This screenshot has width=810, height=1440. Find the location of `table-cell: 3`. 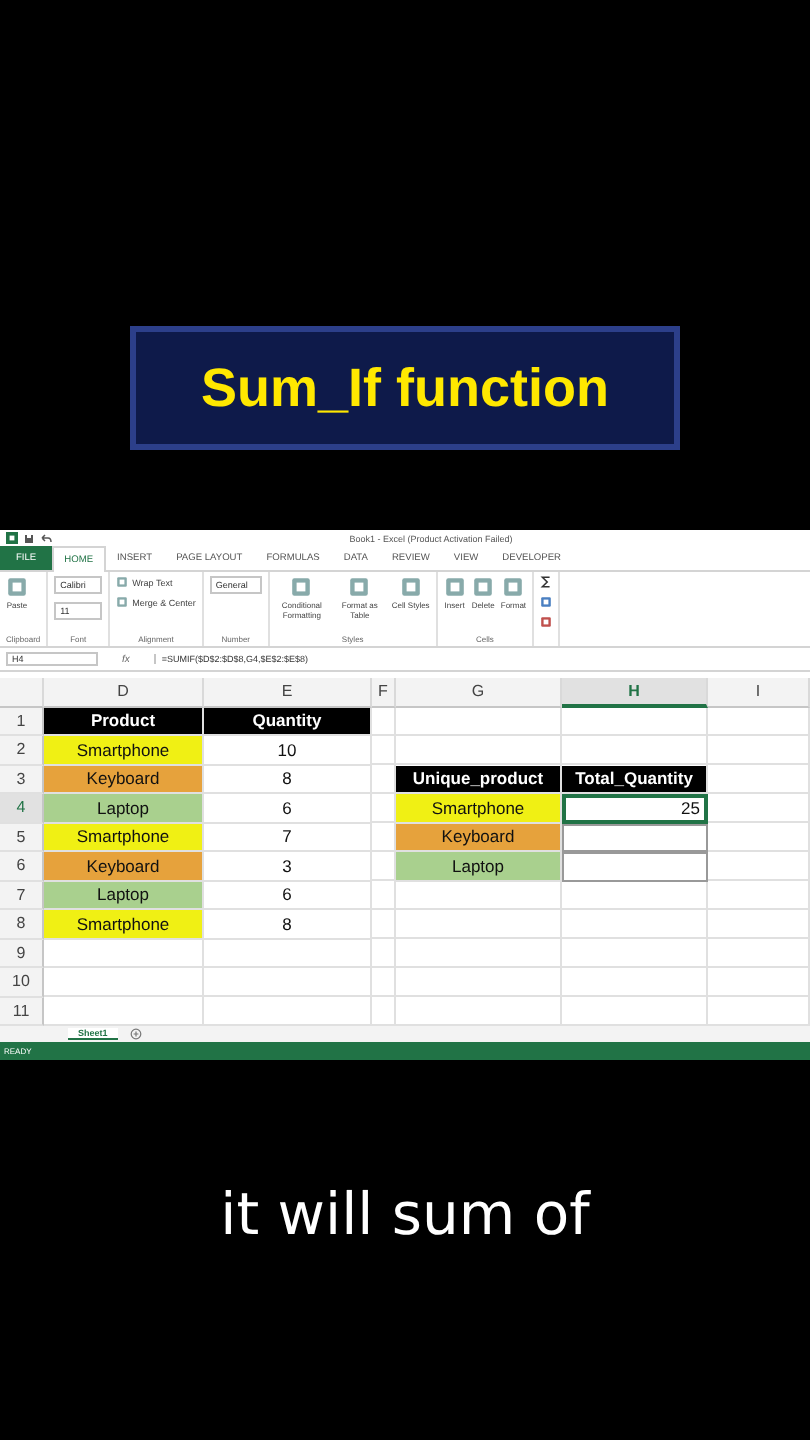

table-cell: 3 is located at coordinates (288, 866).